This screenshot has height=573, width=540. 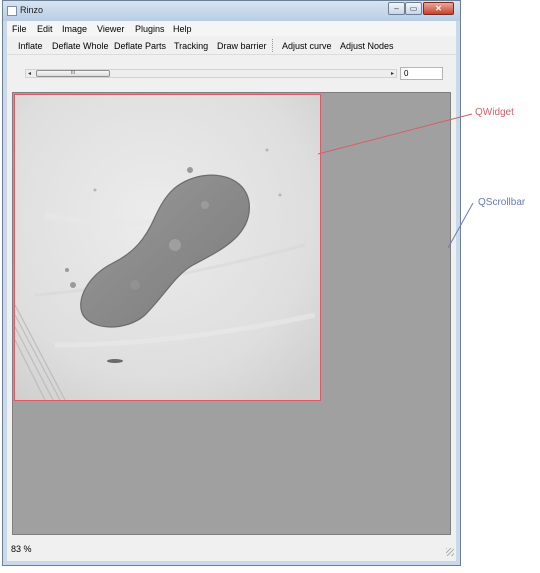 I want to click on inflate-button: Inflate, so click(x=30, y=46).